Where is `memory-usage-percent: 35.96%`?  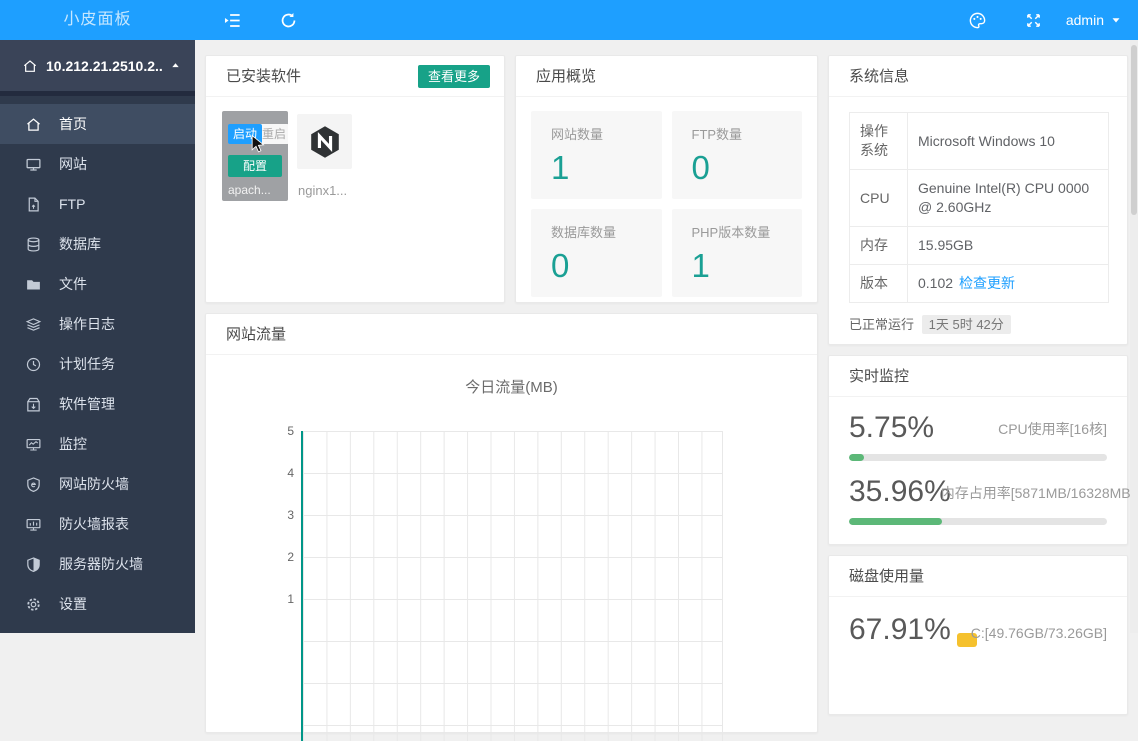
memory-usage-percent: 35.96% is located at coordinates (900, 491).